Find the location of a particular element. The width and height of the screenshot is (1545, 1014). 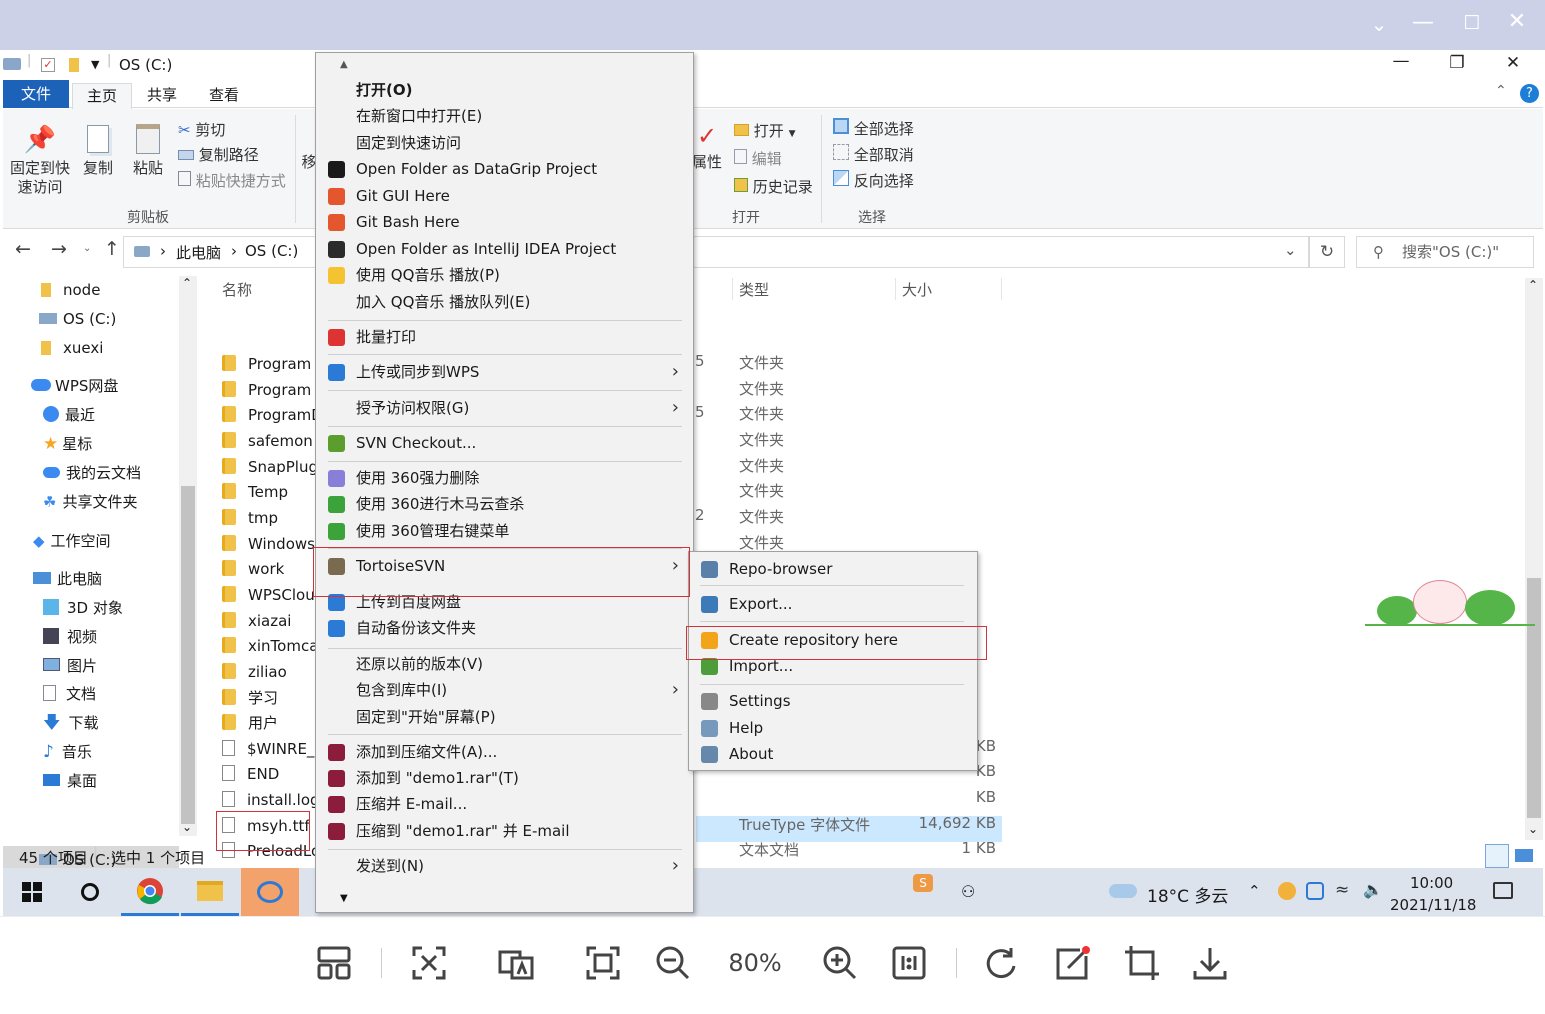

menu-item-intellij: Open Folder as IntelliJ IDEA Project is located at coordinates (503, 249).